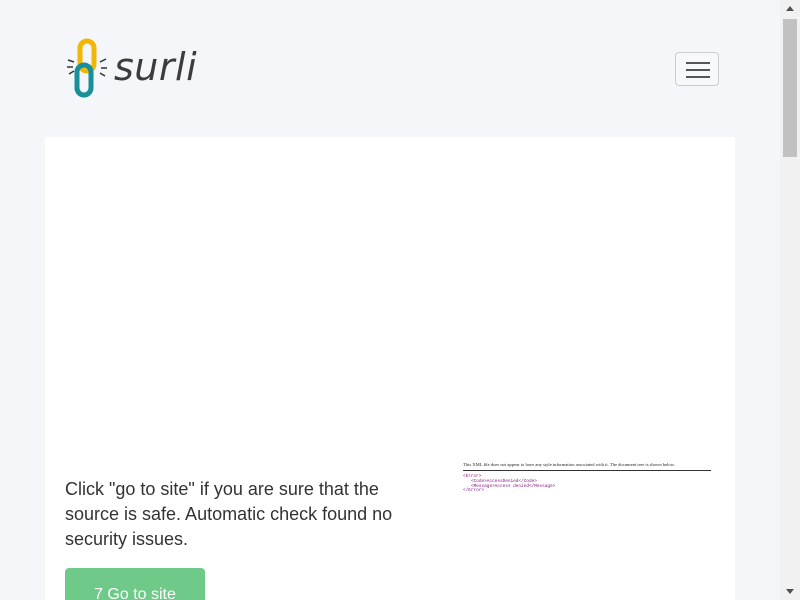  Describe the element at coordinates (698, 63) in the screenshot. I see `hamburger-icon` at that location.